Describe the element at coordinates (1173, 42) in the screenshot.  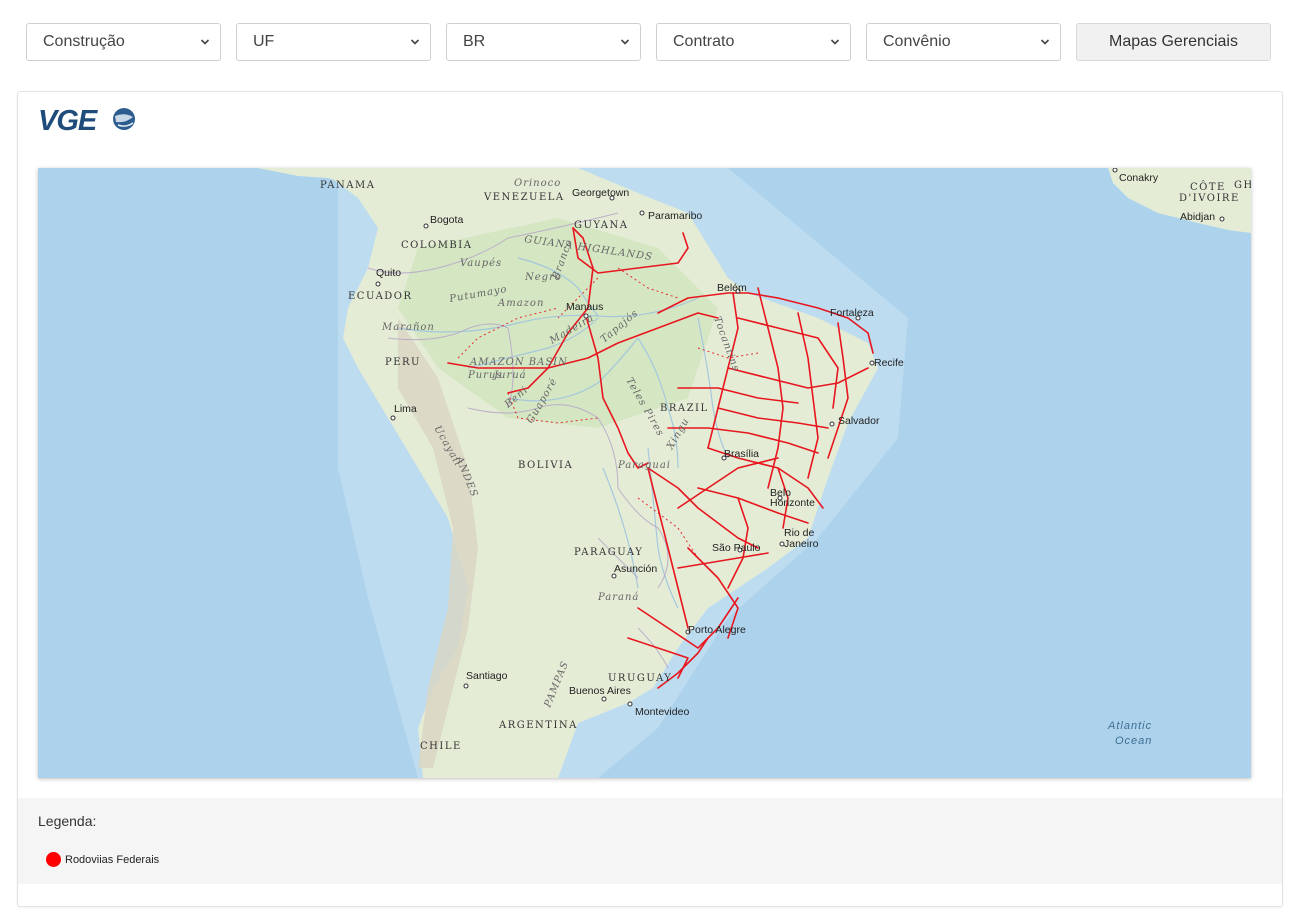
I see `management-maps-button: Mapas Gerenciais` at that location.